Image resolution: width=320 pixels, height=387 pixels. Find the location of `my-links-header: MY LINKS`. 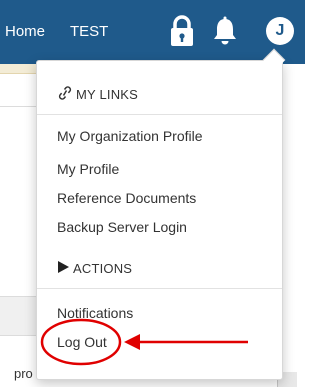

my-links-header: MY LINKS is located at coordinates (97, 94).